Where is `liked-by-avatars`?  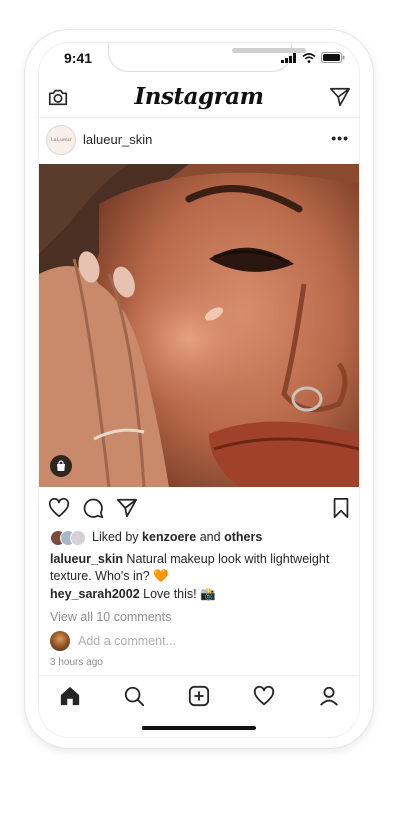 liked-by-avatars is located at coordinates (68, 538).